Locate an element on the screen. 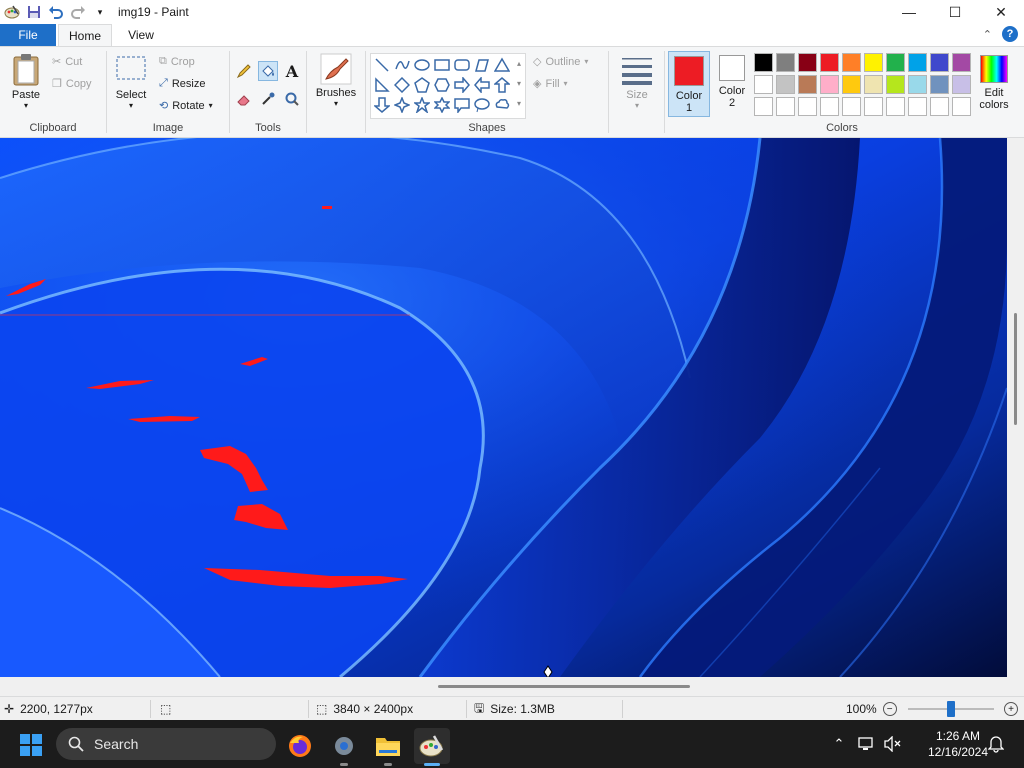 This screenshot has height=768, width=1024. color2-button: Color 2 is located at coordinates (732, 82).